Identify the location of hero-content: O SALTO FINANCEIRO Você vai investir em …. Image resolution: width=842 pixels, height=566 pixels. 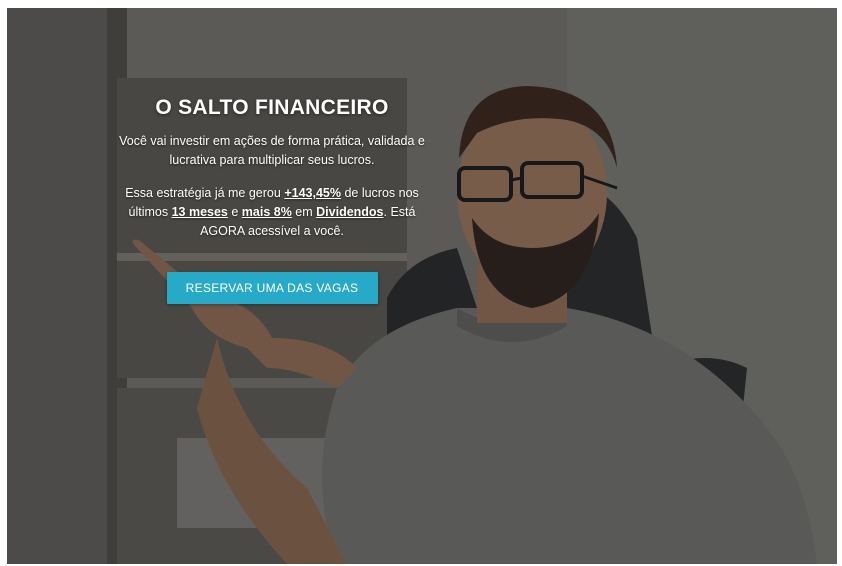
(272, 200).